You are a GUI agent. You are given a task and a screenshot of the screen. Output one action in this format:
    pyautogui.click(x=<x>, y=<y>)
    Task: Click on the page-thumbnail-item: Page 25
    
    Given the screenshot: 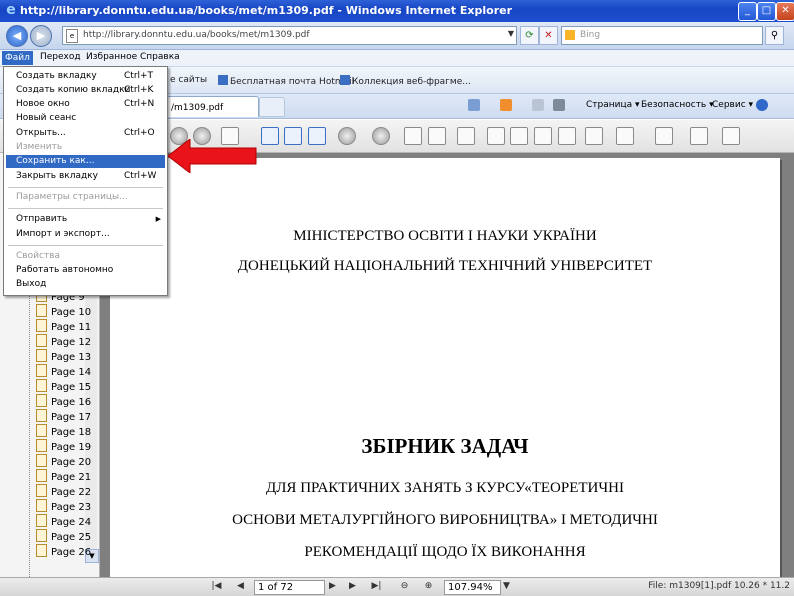 What is the action you would take?
    pyautogui.click(x=63, y=536)
    